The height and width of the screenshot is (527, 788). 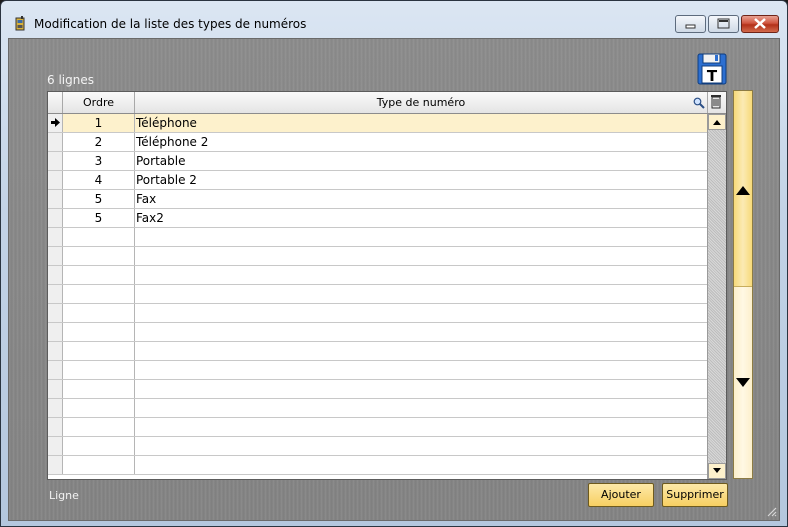 What do you see at coordinates (421, 123) in the screenshot?
I see `cell-type: Téléphone` at bounding box center [421, 123].